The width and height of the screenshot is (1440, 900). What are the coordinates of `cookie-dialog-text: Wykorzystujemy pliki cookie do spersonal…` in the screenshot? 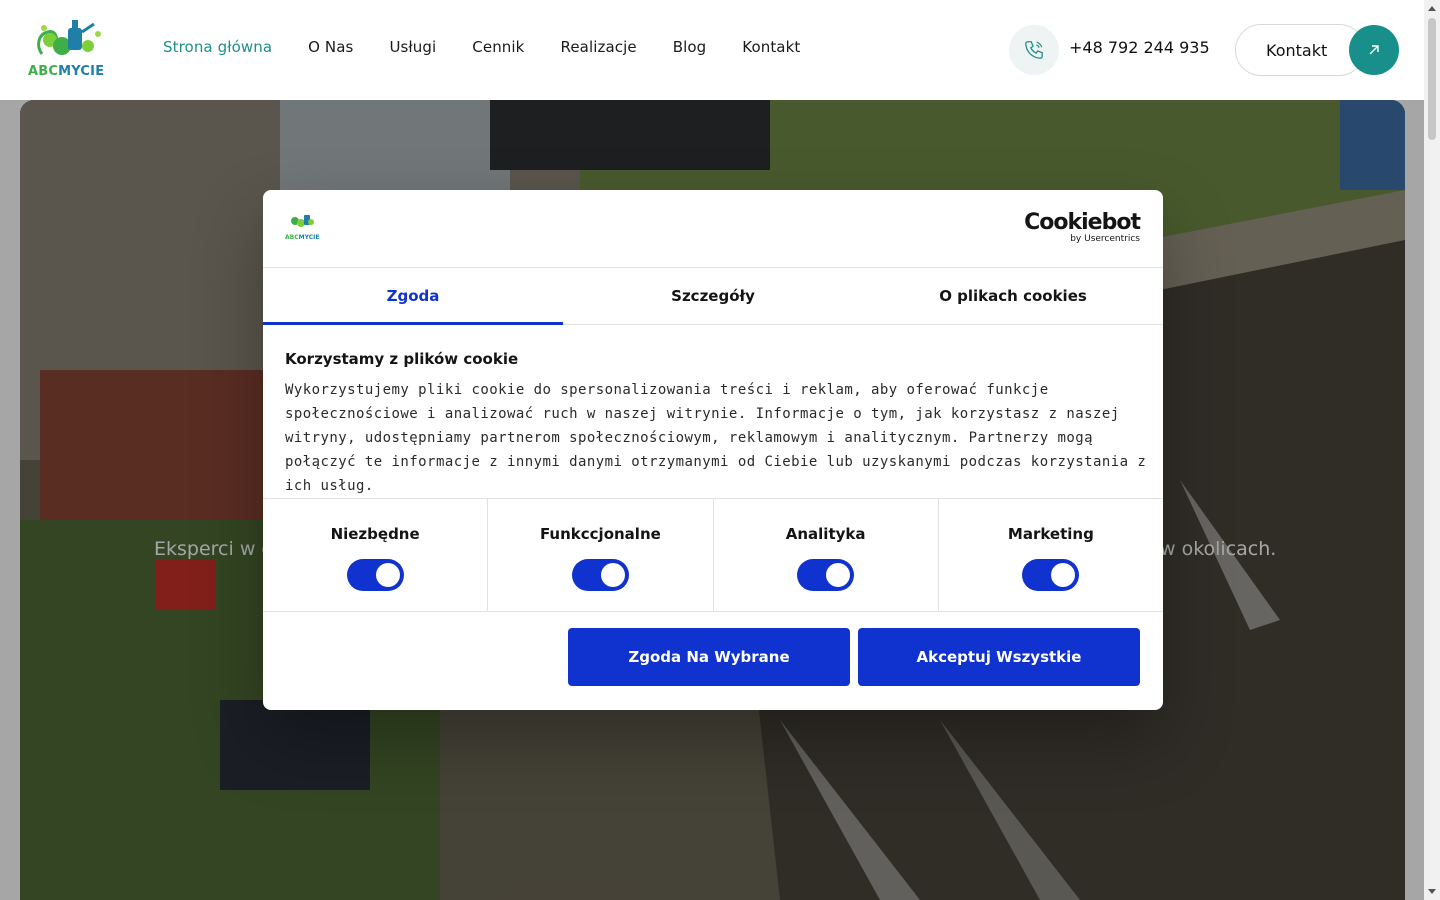 It's located at (716, 438).